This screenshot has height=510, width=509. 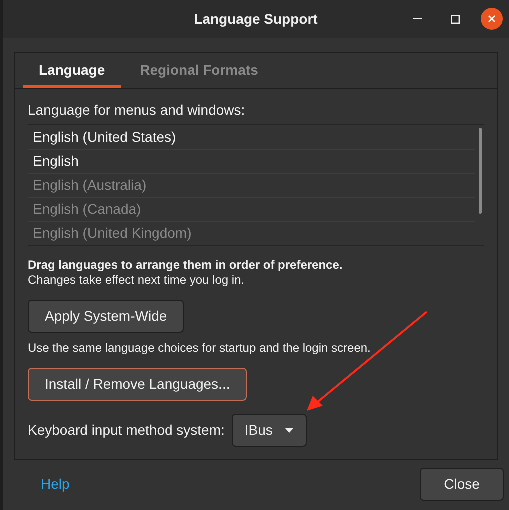 What do you see at coordinates (289, 430) in the screenshot?
I see `caret-icon` at bounding box center [289, 430].